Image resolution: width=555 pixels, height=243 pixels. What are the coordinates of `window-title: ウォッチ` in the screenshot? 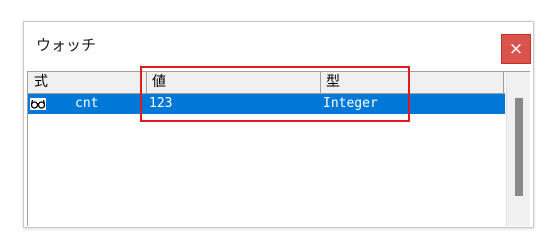 It's located at (66, 45).